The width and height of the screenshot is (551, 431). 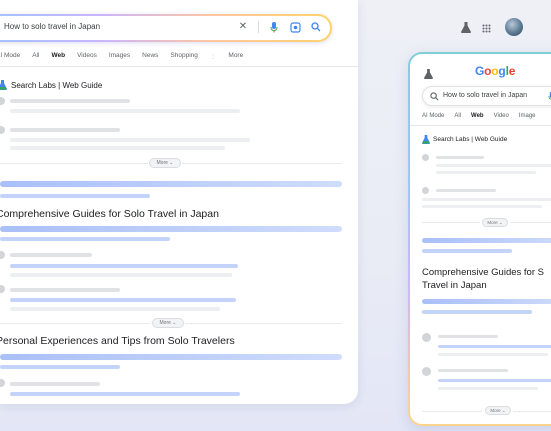 I want to click on close-icon: ✕, so click(x=243, y=27).